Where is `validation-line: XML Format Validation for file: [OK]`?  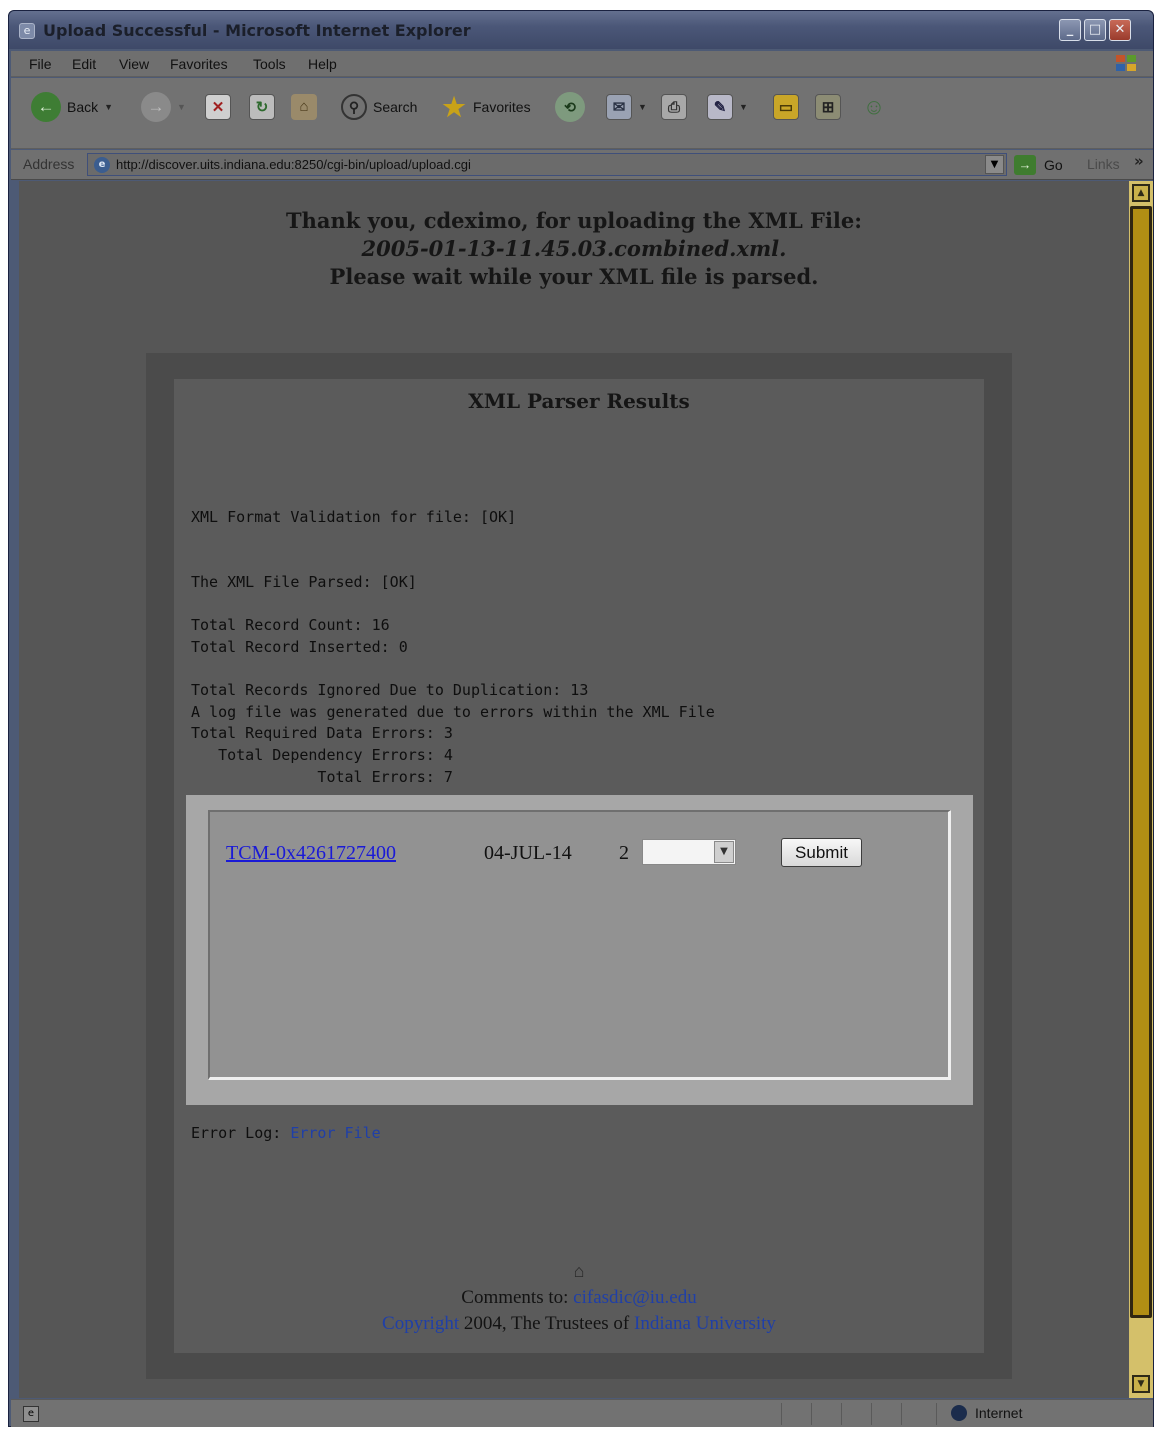 validation-line: XML Format Validation for file: [OK] is located at coordinates (354, 517).